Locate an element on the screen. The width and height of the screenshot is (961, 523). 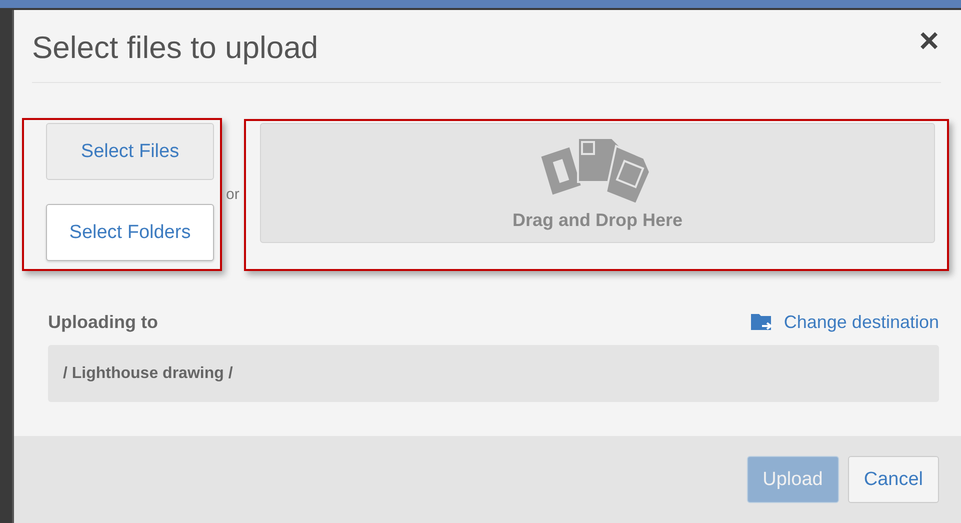
uploading-to-label: Uploading to is located at coordinates (103, 322).